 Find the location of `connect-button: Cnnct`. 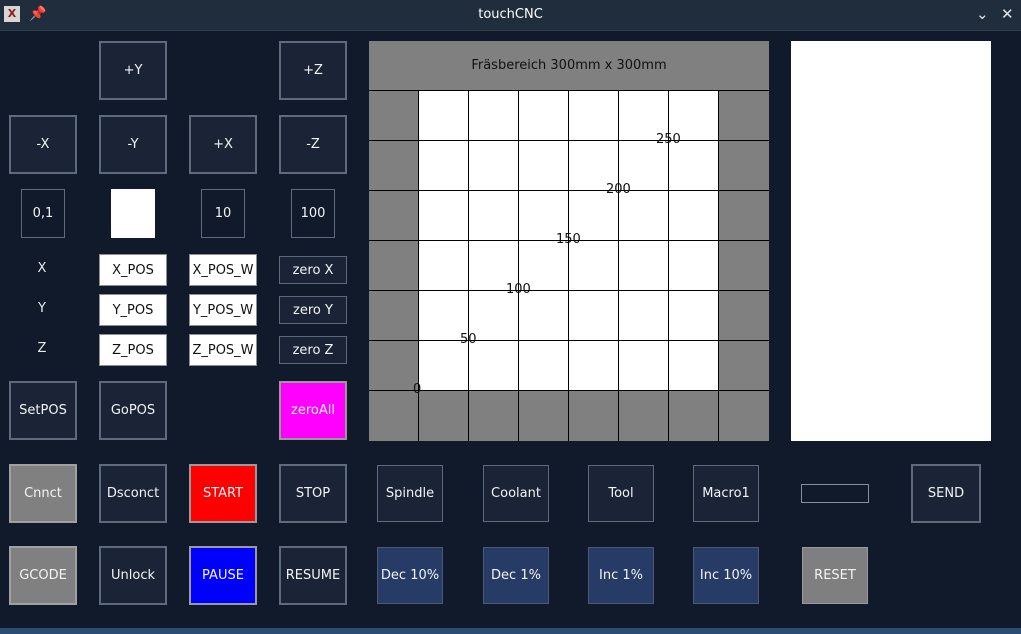

connect-button: Cnnct is located at coordinates (43, 493).